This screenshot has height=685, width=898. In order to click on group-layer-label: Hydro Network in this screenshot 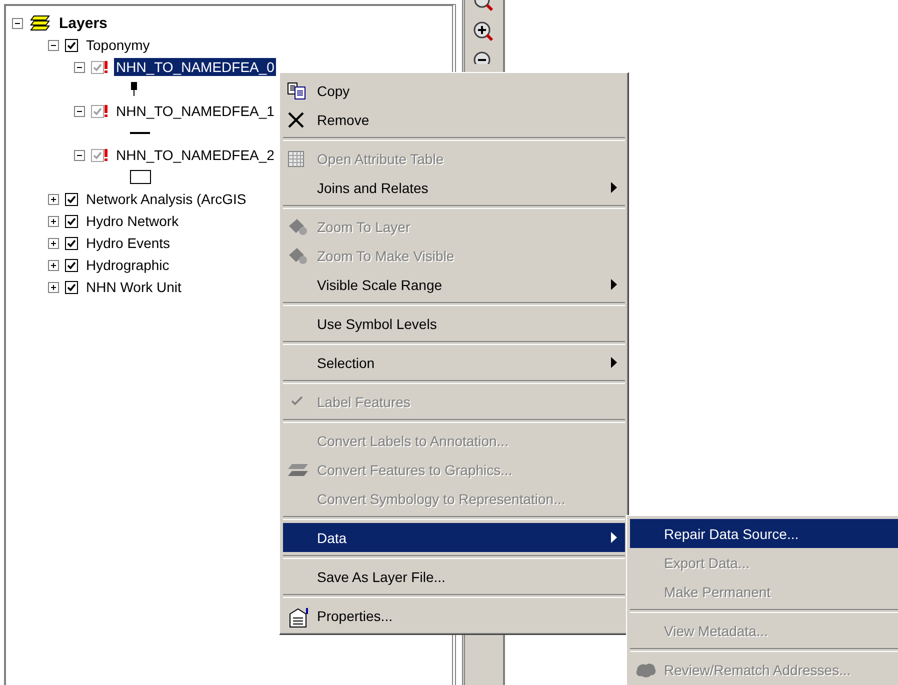, I will do `click(132, 221)`.